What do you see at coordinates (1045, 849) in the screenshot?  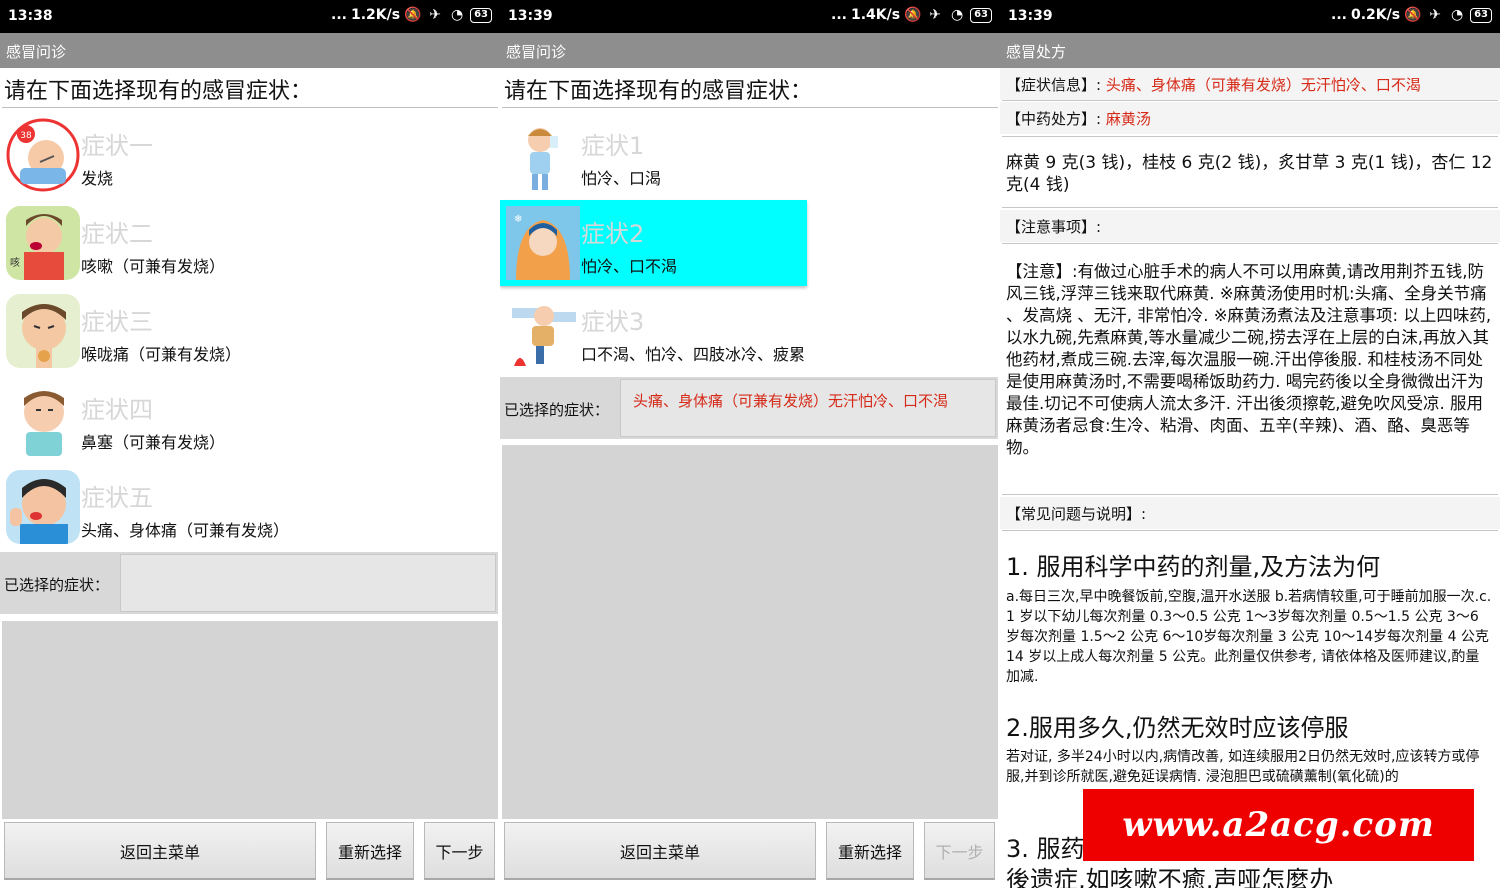 I see `faq3-title: 3. 服药` at bounding box center [1045, 849].